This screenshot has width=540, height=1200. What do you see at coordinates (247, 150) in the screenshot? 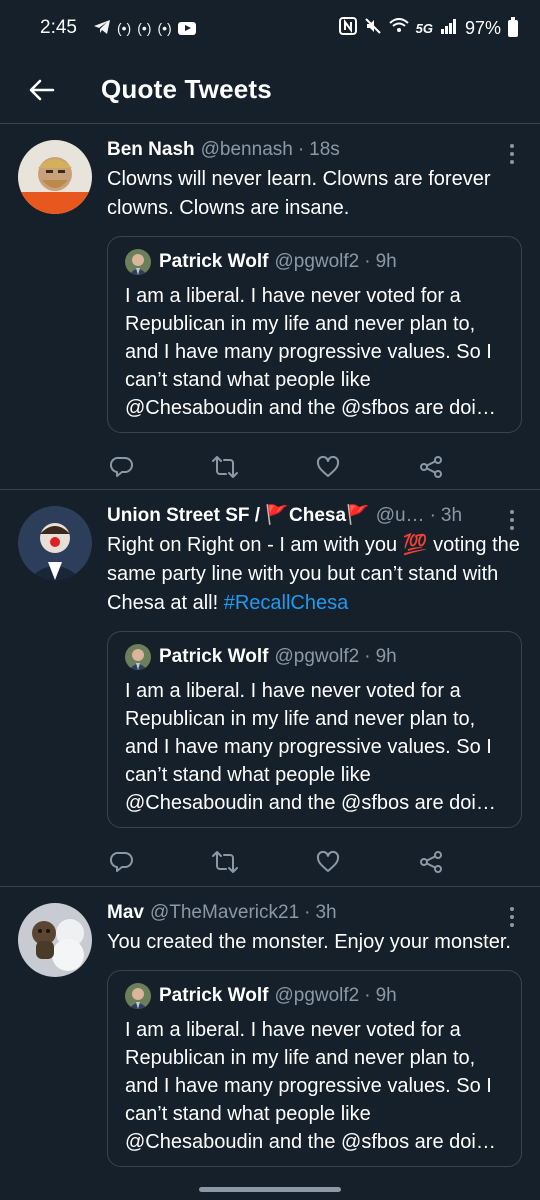
I see `author-handle: @bennash` at bounding box center [247, 150].